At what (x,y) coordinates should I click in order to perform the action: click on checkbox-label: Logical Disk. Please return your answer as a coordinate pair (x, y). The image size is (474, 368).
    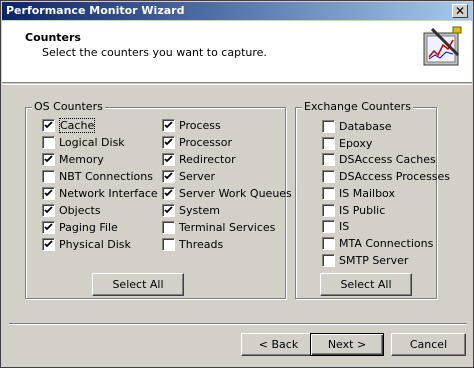
    Looking at the image, I should click on (92, 142).